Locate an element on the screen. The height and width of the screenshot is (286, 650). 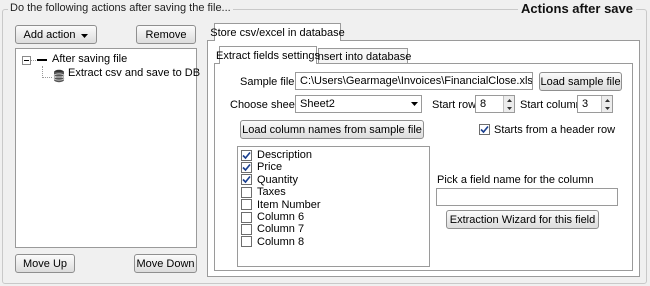
tab-extract-fields: Extract fields settings is located at coordinates (268, 55).